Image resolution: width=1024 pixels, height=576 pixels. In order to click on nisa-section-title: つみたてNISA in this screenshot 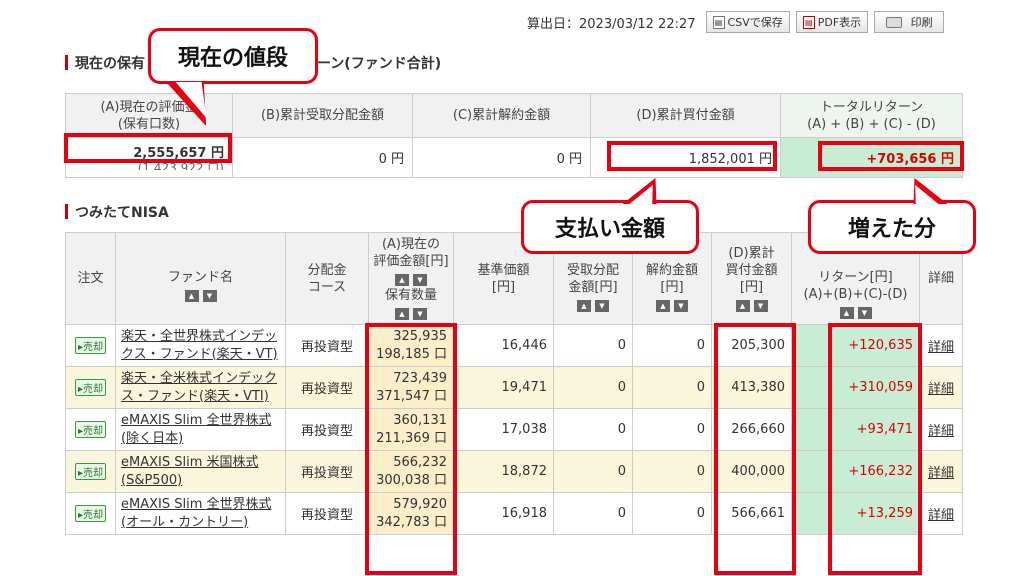, I will do `click(117, 212)`.